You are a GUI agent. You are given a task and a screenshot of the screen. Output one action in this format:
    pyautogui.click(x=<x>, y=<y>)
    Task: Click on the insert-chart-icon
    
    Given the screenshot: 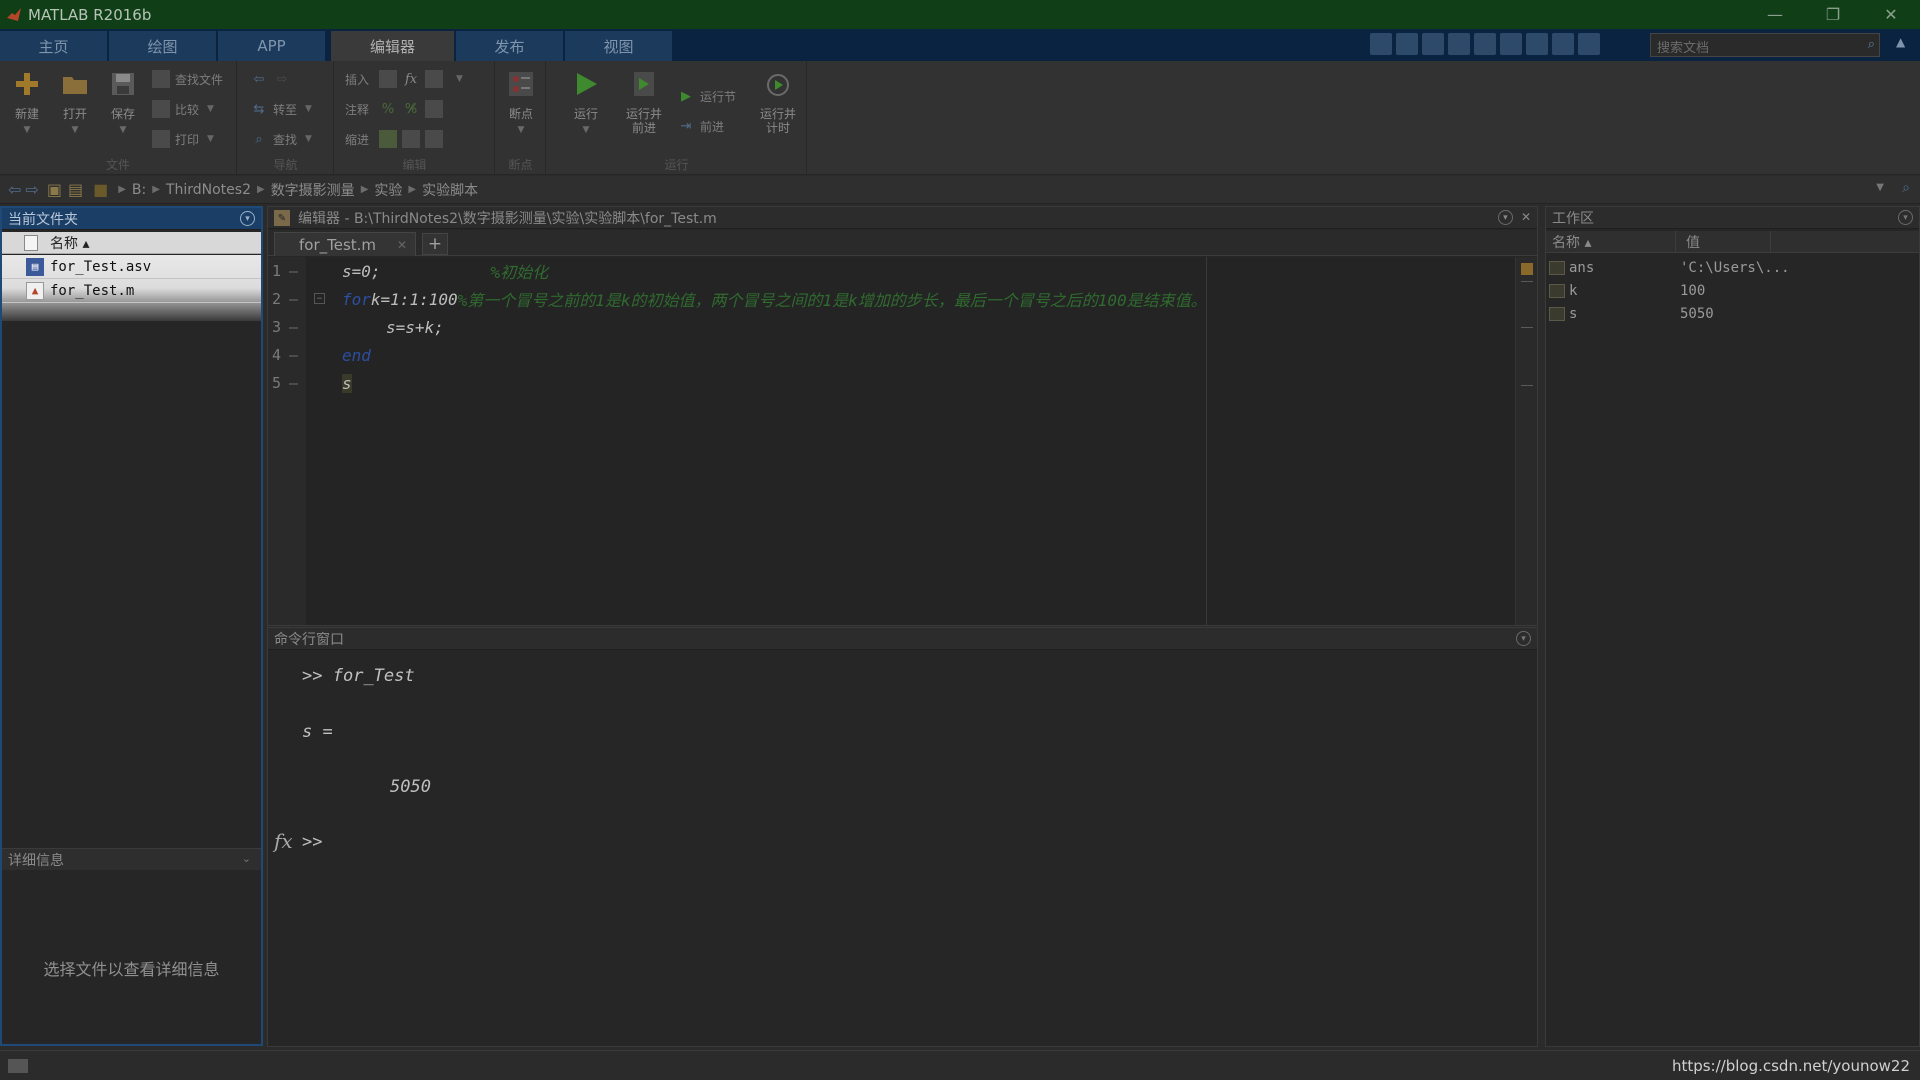 What is the action you would take?
    pyautogui.click(x=434, y=79)
    